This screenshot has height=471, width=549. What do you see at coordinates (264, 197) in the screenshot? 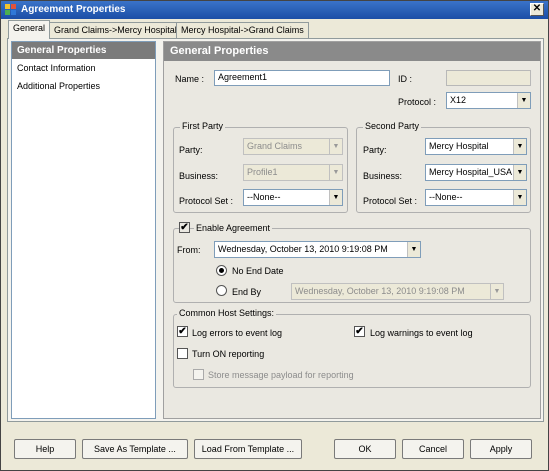
I see `first-party-protocol-set-value: --None--` at bounding box center [264, 197].